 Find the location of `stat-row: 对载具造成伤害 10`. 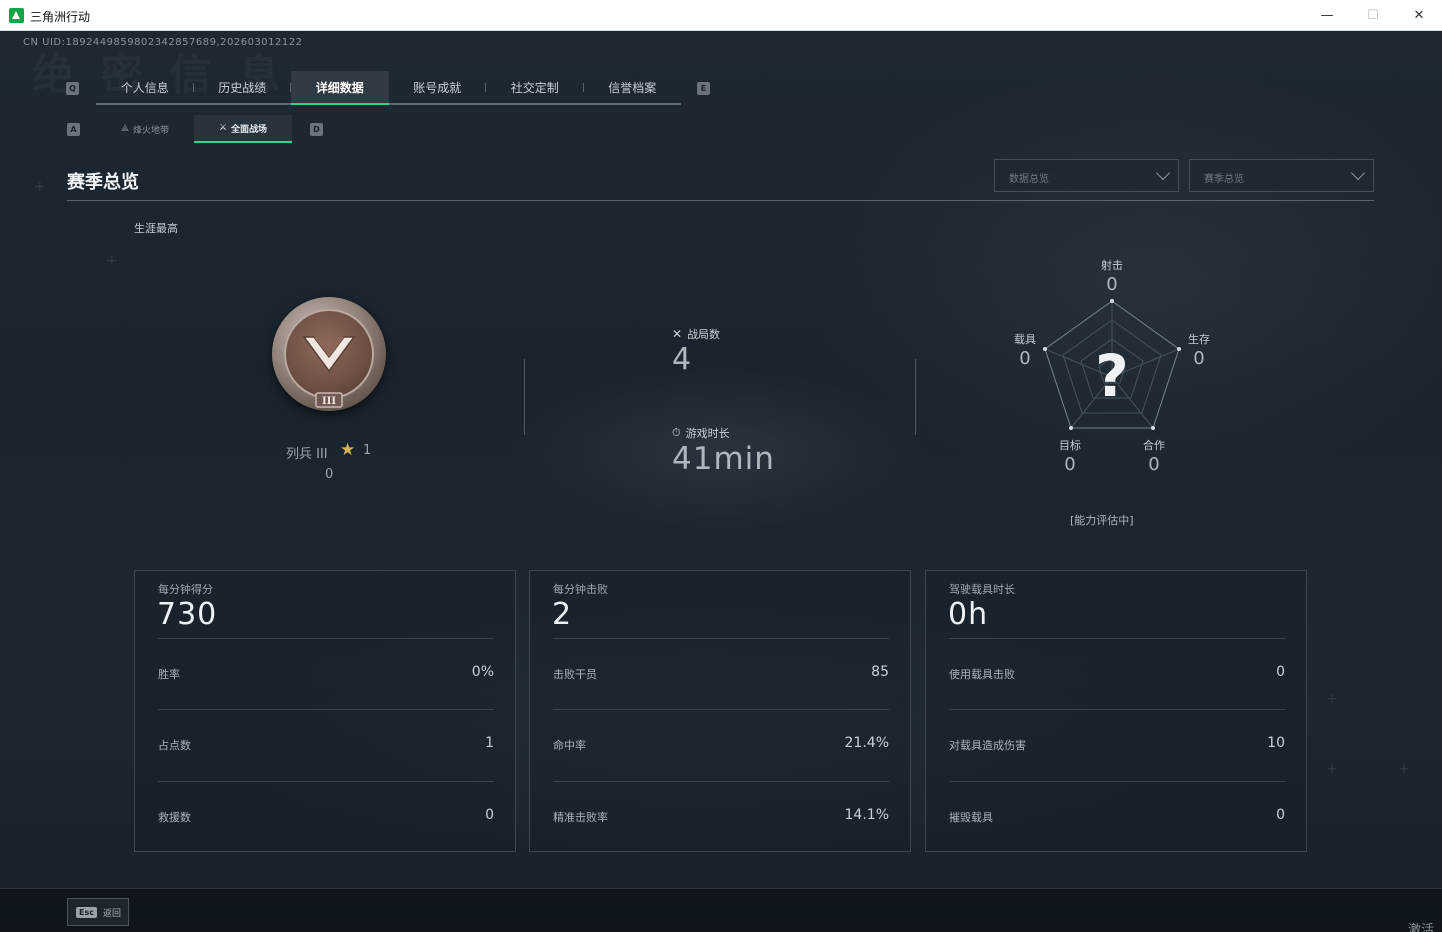

stat-row: 对载具造成伤害 10 is located at coordinates (1117, 744).